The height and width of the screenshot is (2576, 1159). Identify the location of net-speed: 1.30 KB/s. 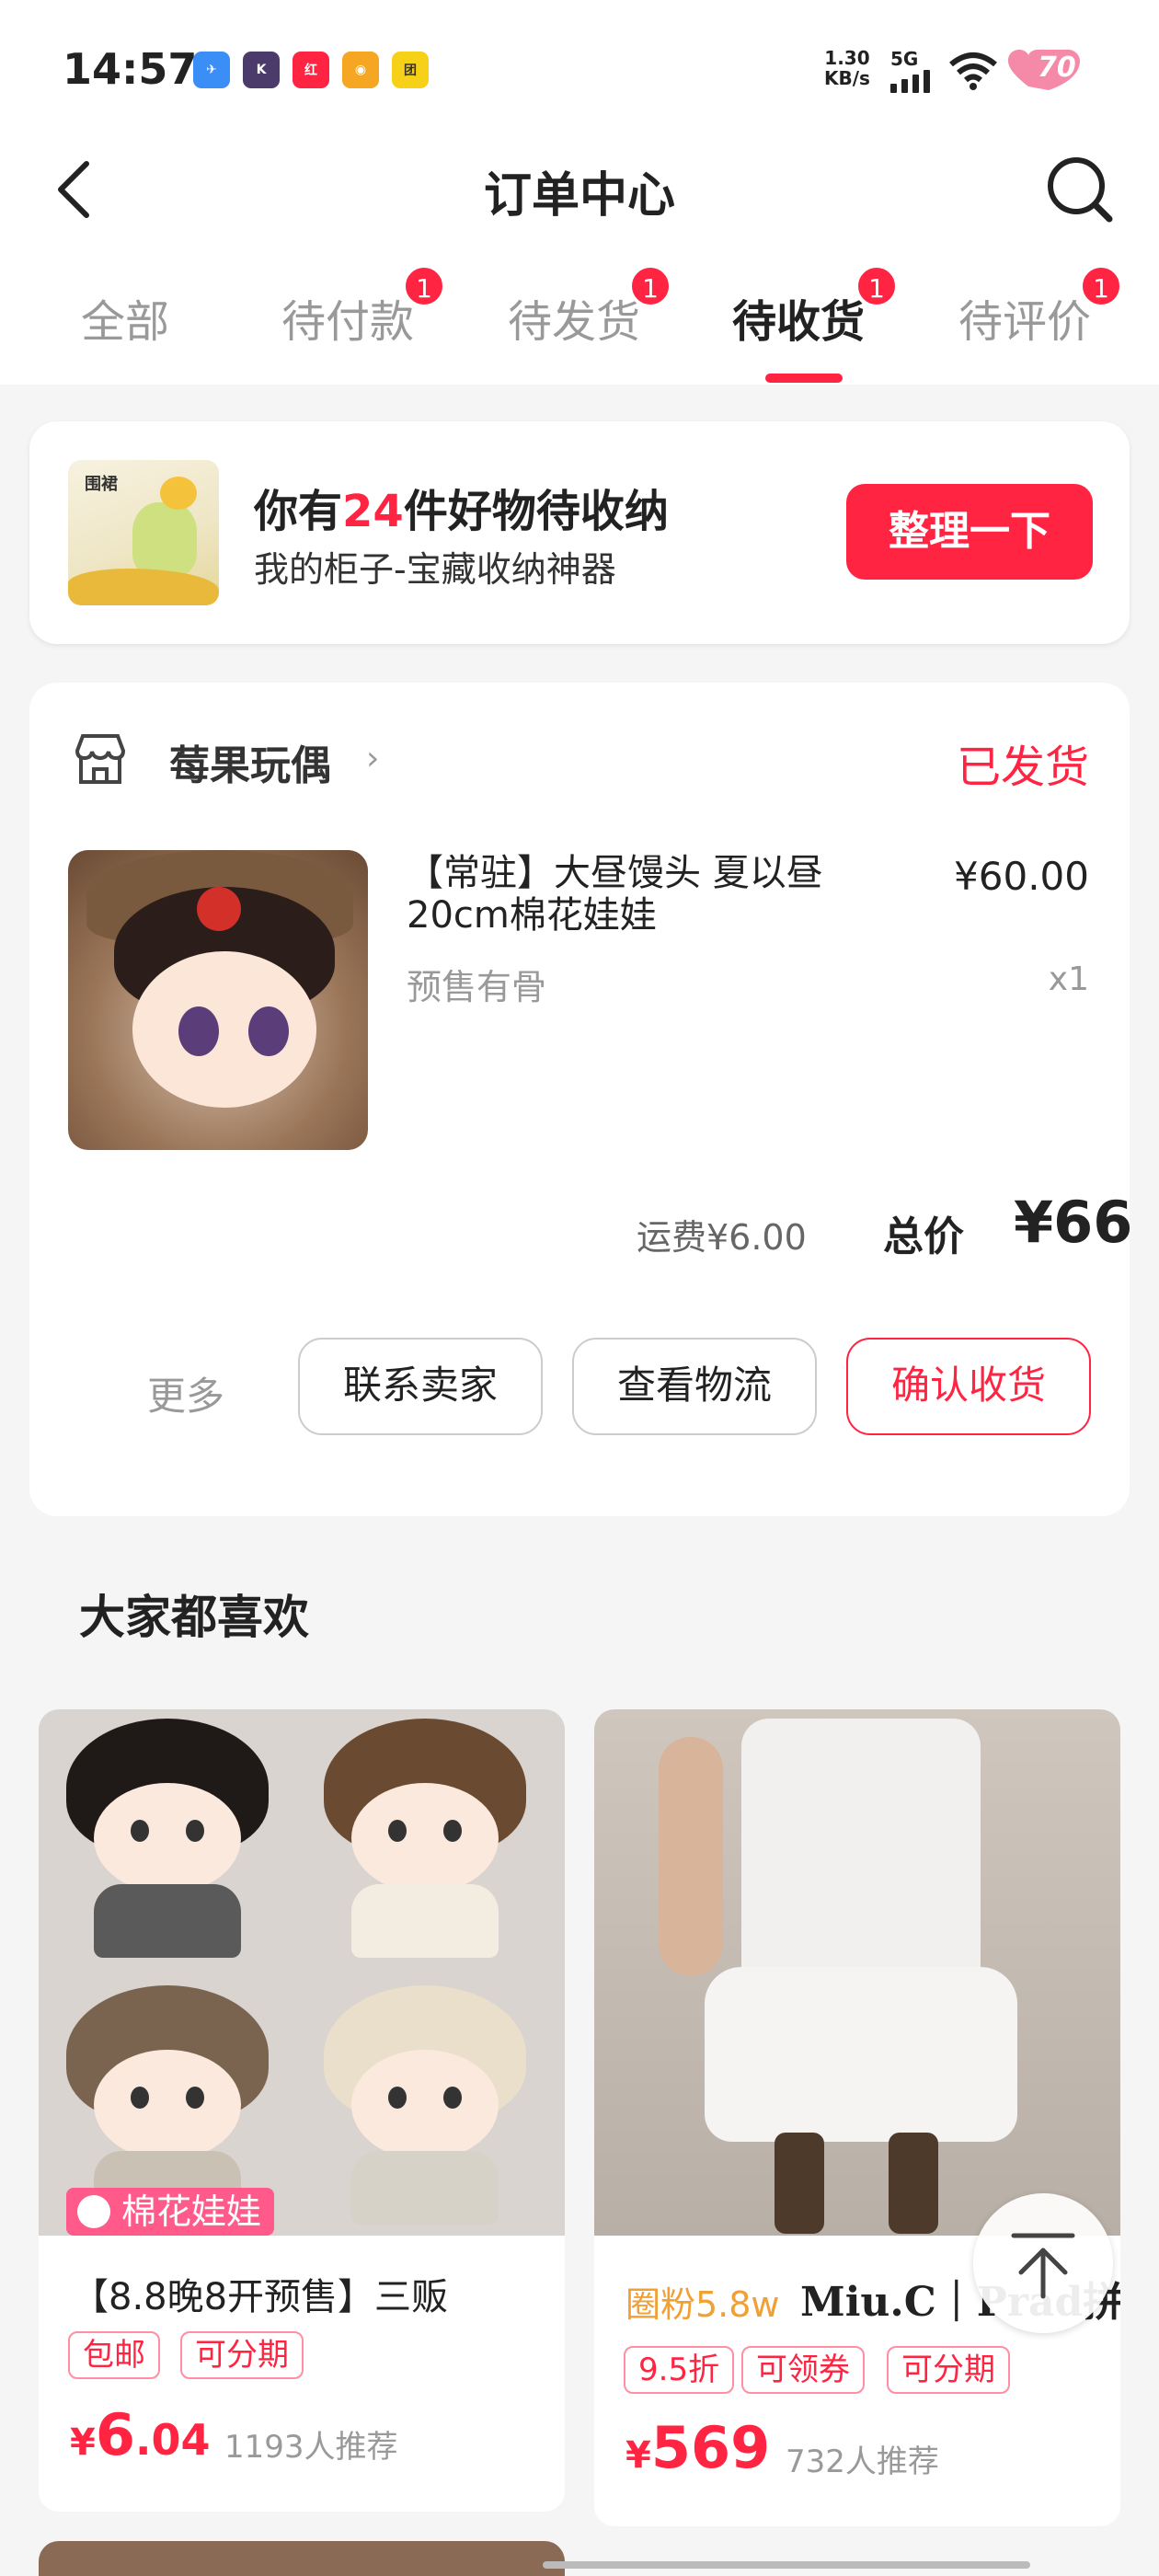
(847, 68).